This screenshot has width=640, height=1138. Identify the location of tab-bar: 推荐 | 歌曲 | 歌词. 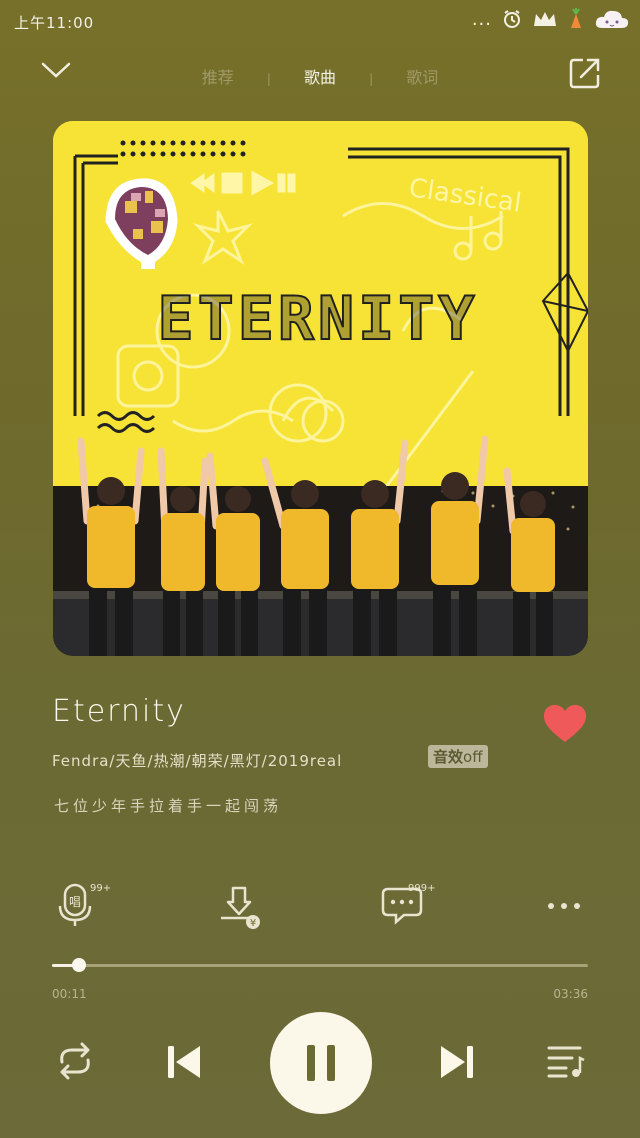
(320, 76).